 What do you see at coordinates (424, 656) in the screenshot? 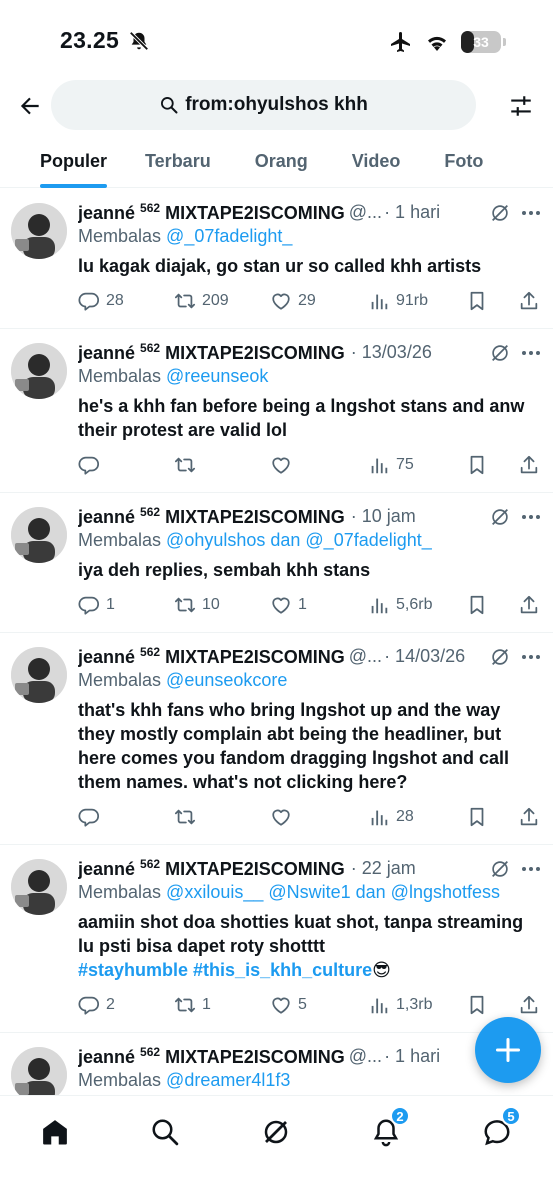
I see `tweet-timestamp: · 14/03/26` at bounding box center [424, 656].